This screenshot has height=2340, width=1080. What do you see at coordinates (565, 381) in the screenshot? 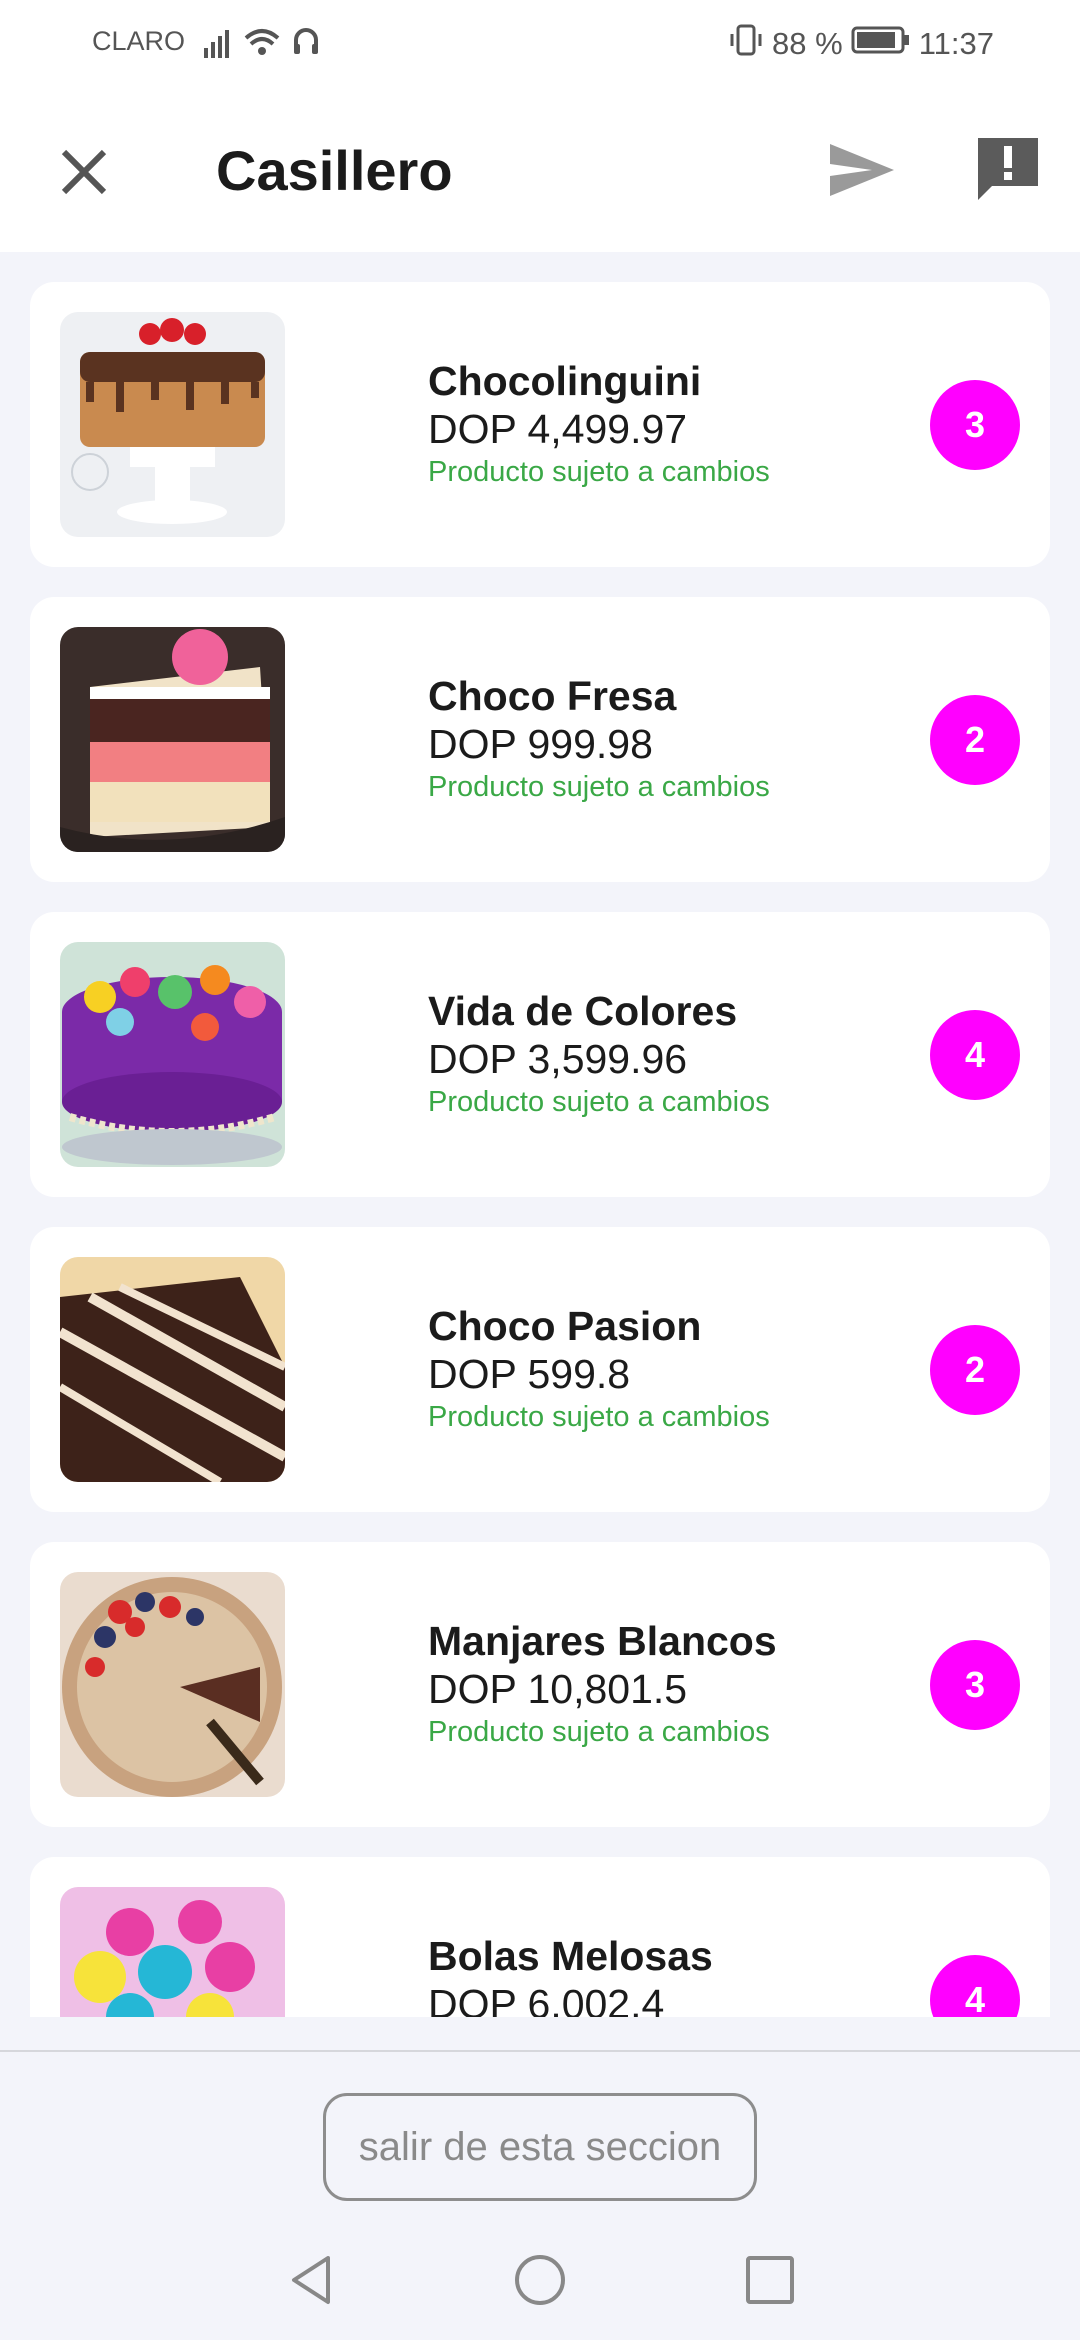
I see `product-name: Chocolinguini` at bounding box center [565, 381].